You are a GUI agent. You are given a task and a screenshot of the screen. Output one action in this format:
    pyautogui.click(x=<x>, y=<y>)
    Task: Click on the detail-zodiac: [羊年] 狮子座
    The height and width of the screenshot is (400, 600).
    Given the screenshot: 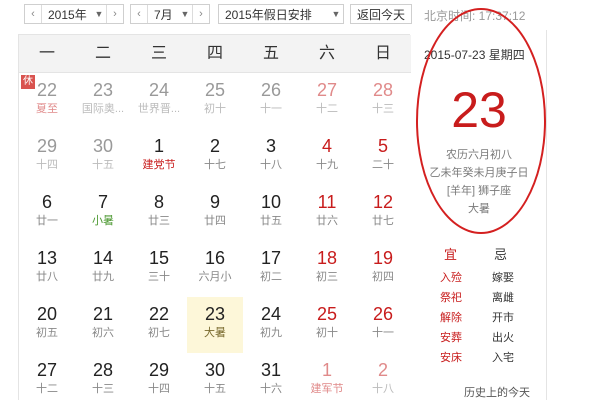 What is the action you would take?
    pyautogui.click(x=479, y=191)
    